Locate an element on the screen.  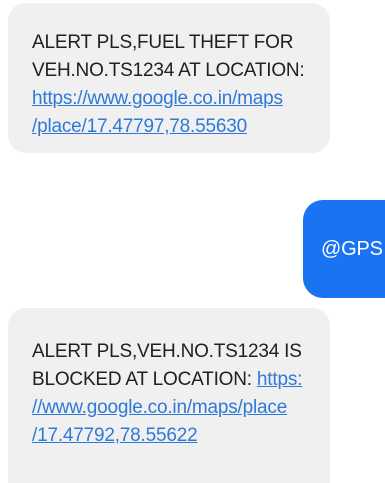
message-text-line: BLOCKED AT LOCATION: https: is located at coordinates (174, 380).